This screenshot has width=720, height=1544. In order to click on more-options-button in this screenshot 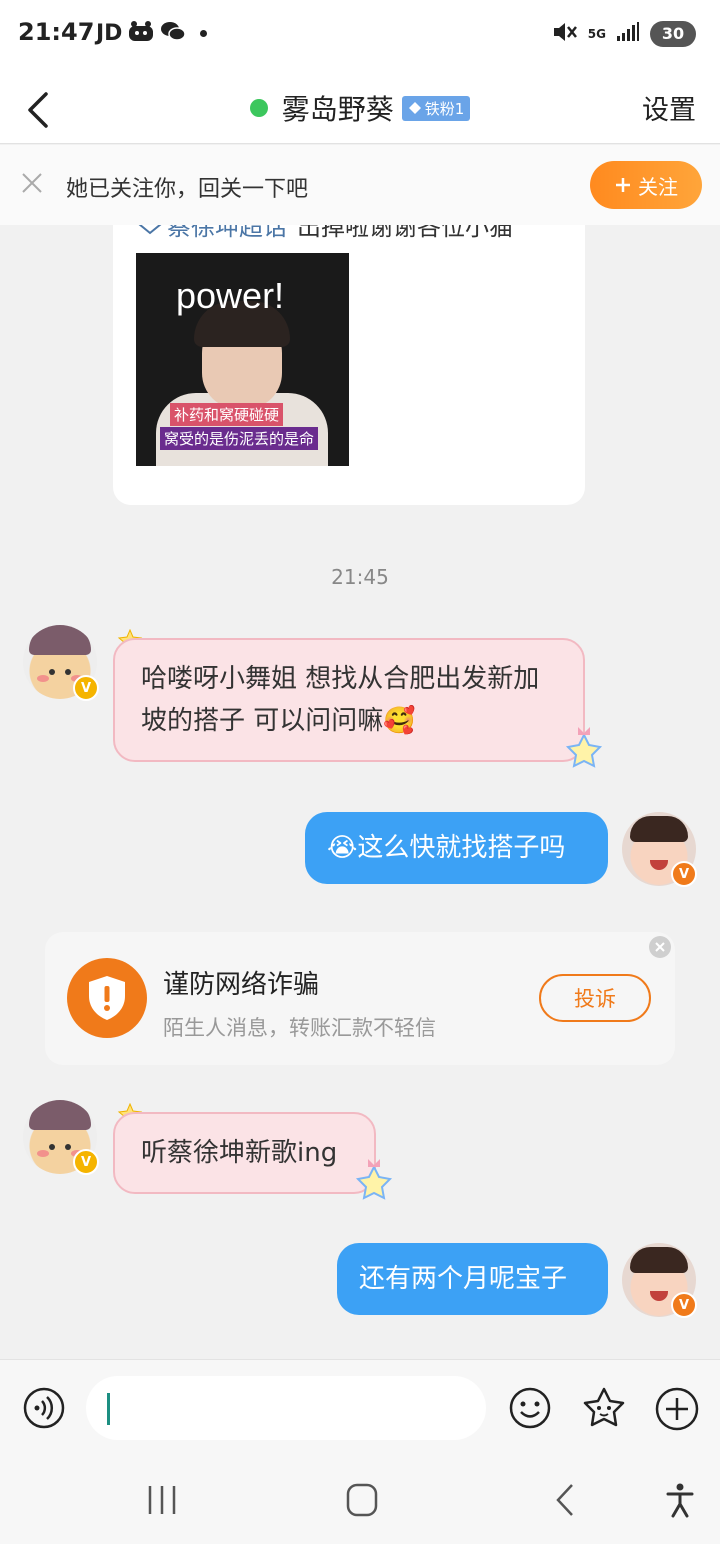, I will do `click(677, 1409)`.